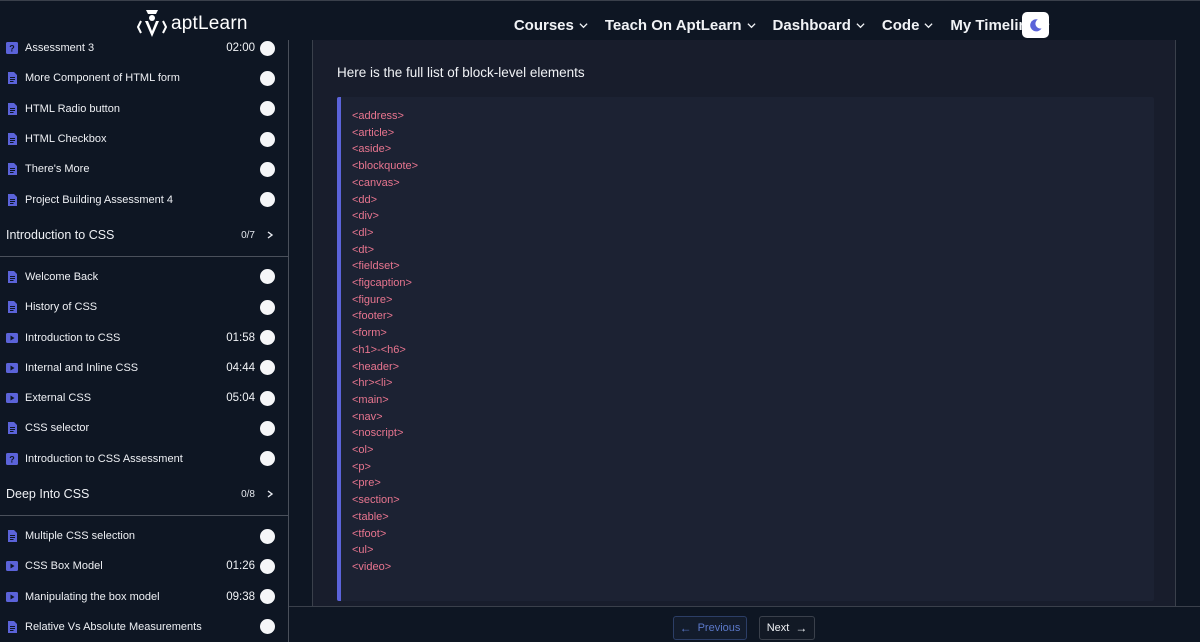 Image resolution: width=1200 pixels, height=642 pixels. Describe the element at coordinates (73, 337) in the screenshot. I see `lesson-title: Introduction to CSS` at that location.